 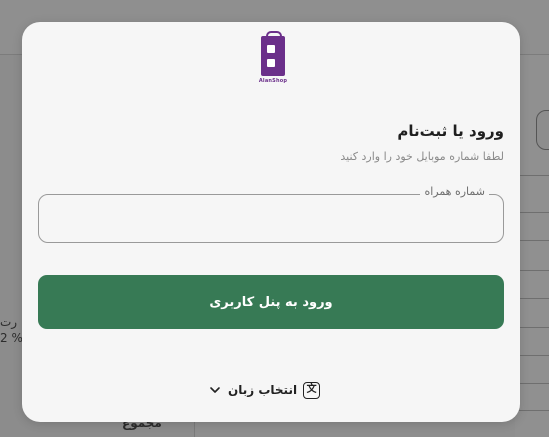 I want to click on brand-logo: AlanShop, so click(x=273, y=59).